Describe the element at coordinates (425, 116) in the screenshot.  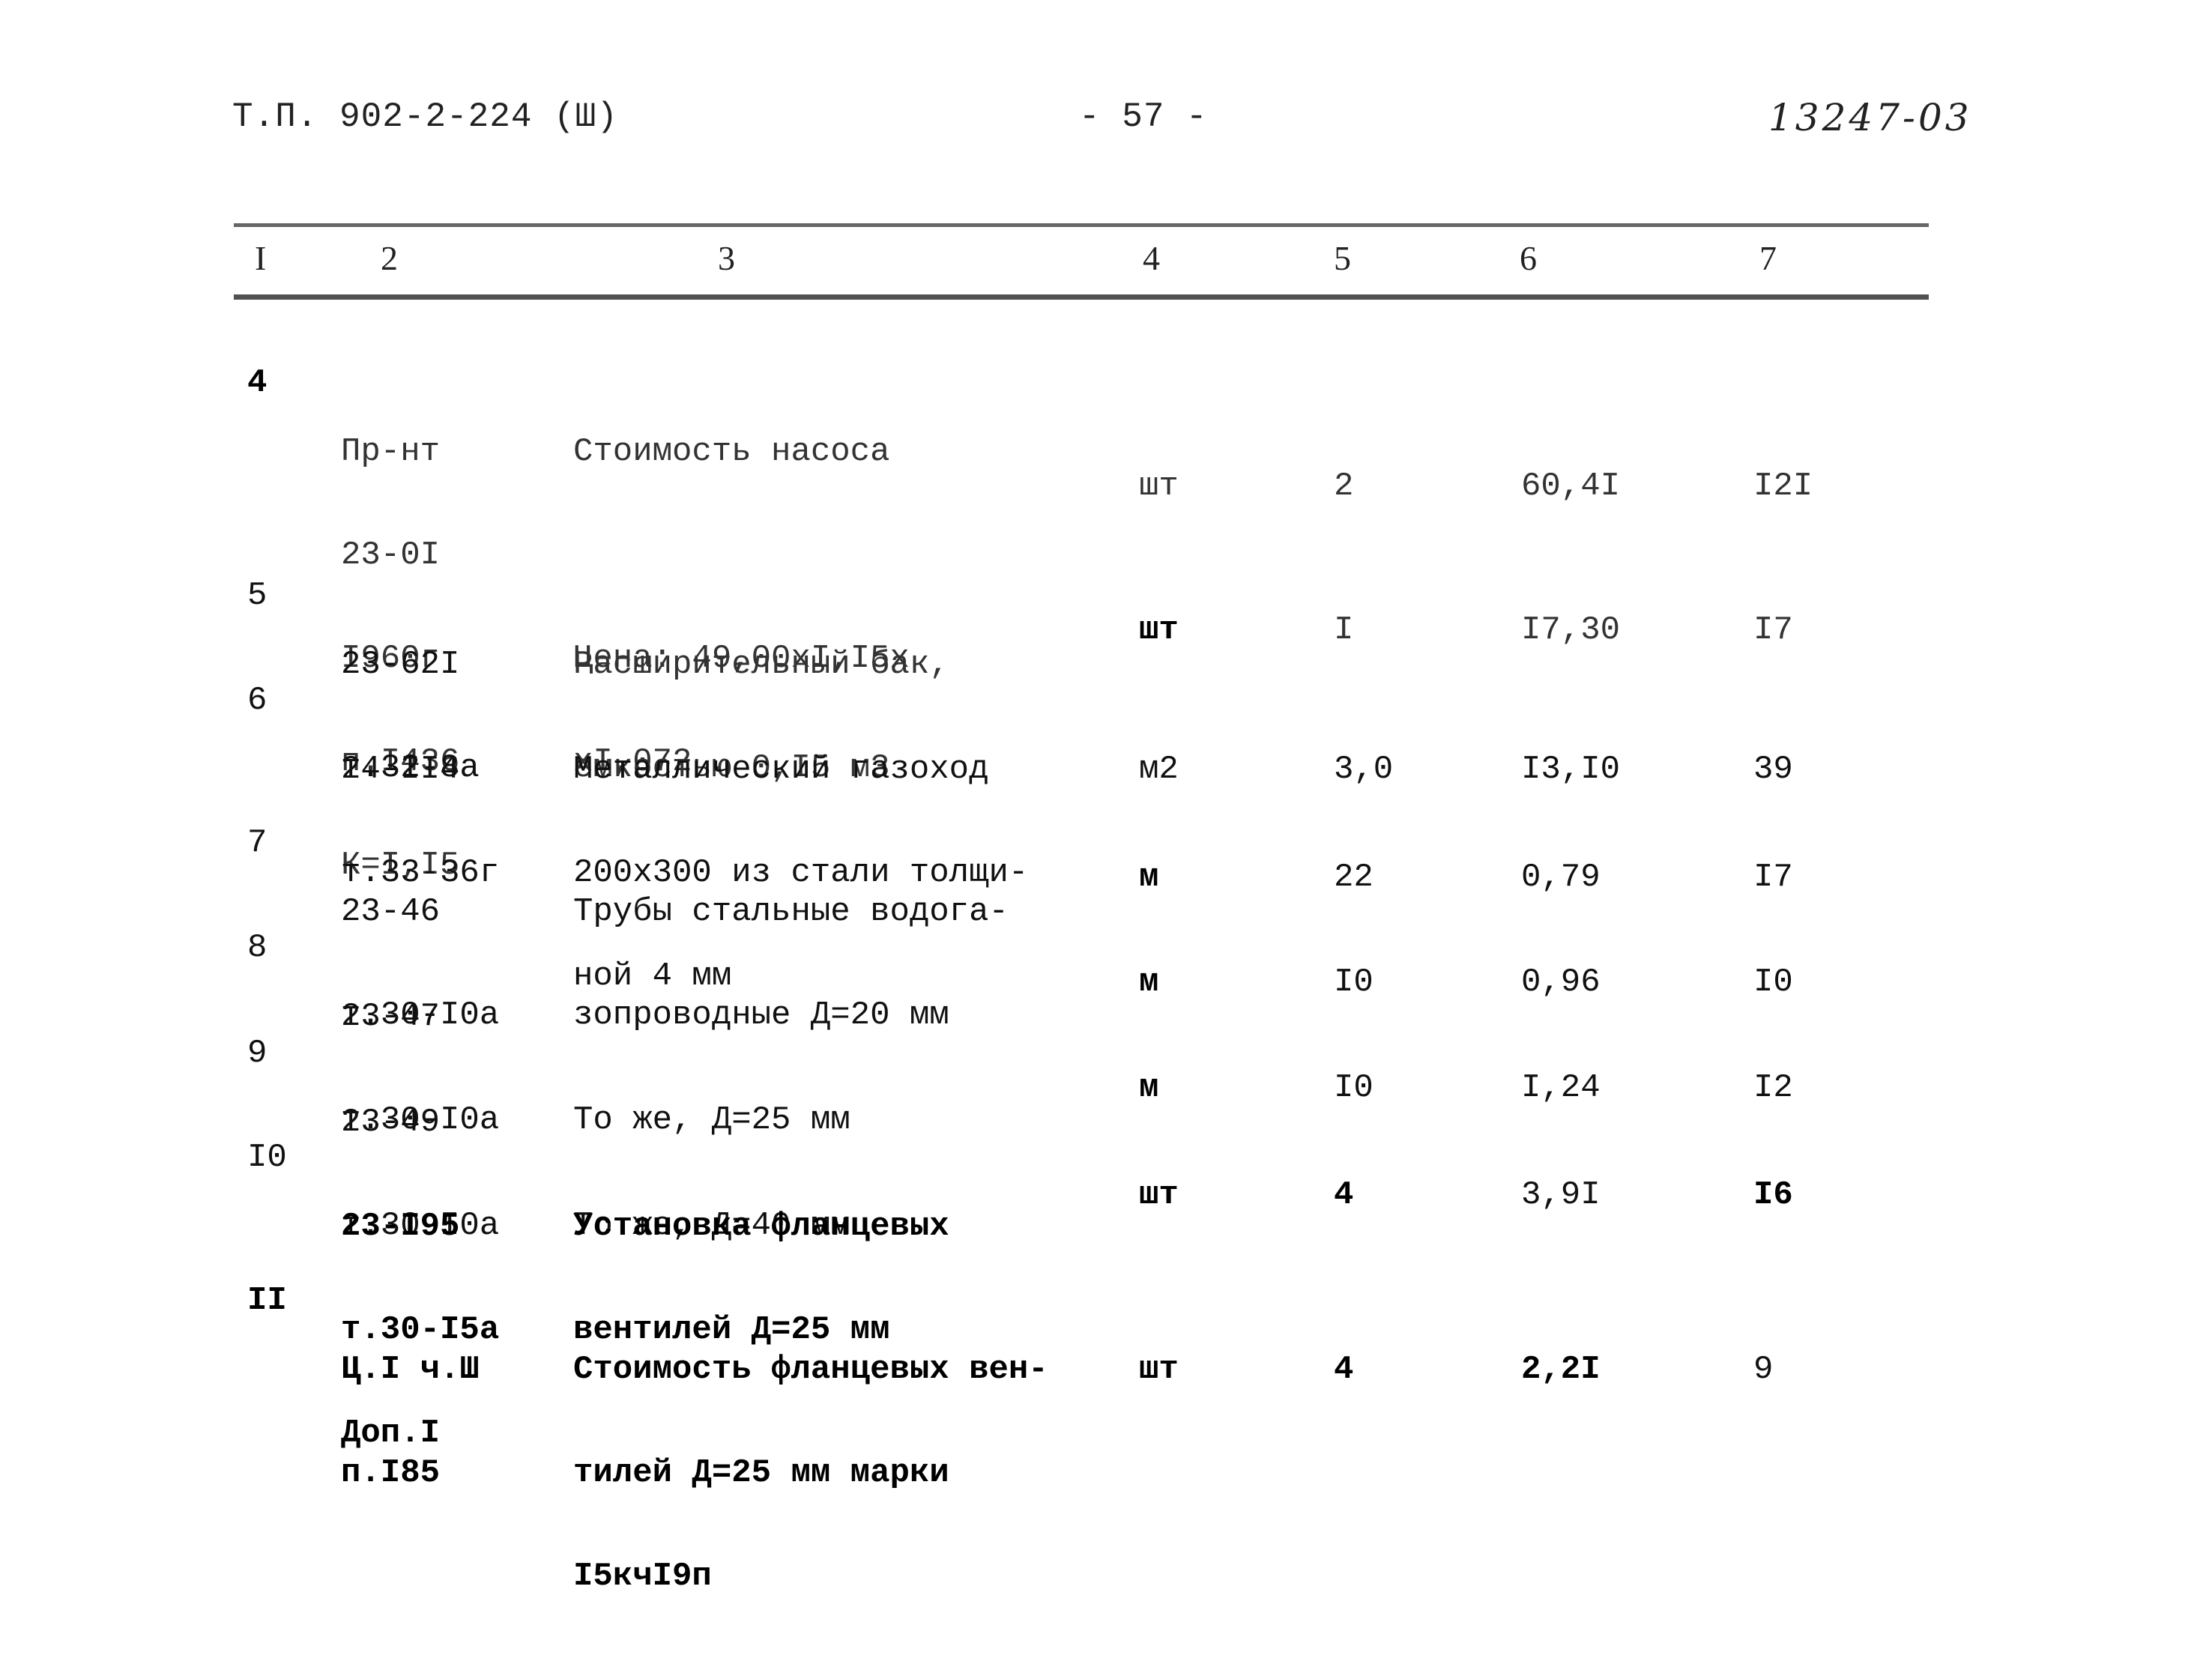
I see `document-code: Т.П. 902-2-224 (Ш)` at that location.